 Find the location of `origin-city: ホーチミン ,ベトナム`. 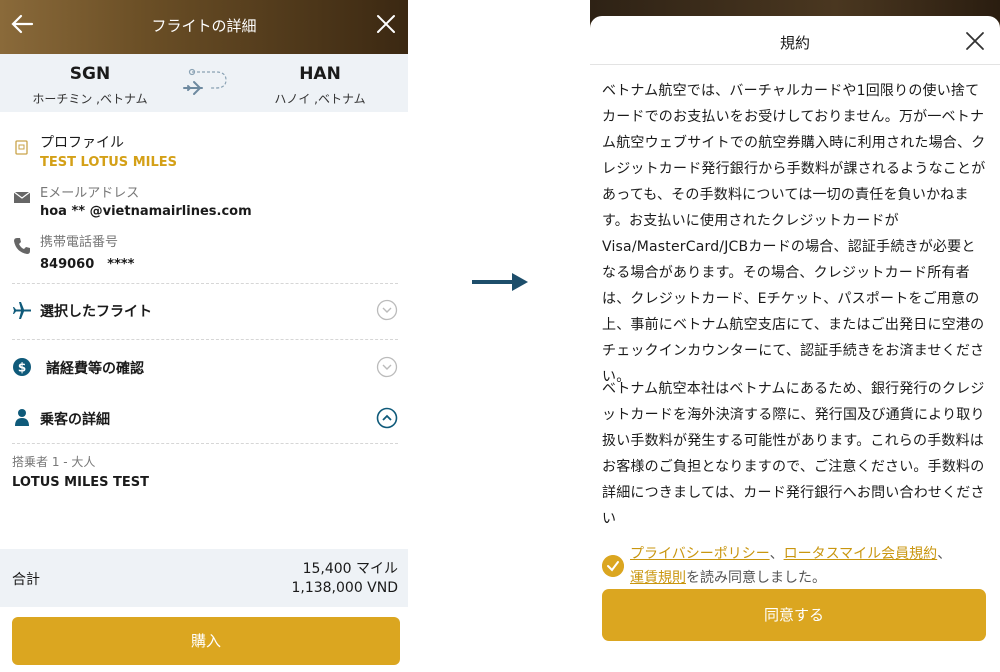

origin-city: ホーチミン ,ベトナム is located at coordinates (90, 99).